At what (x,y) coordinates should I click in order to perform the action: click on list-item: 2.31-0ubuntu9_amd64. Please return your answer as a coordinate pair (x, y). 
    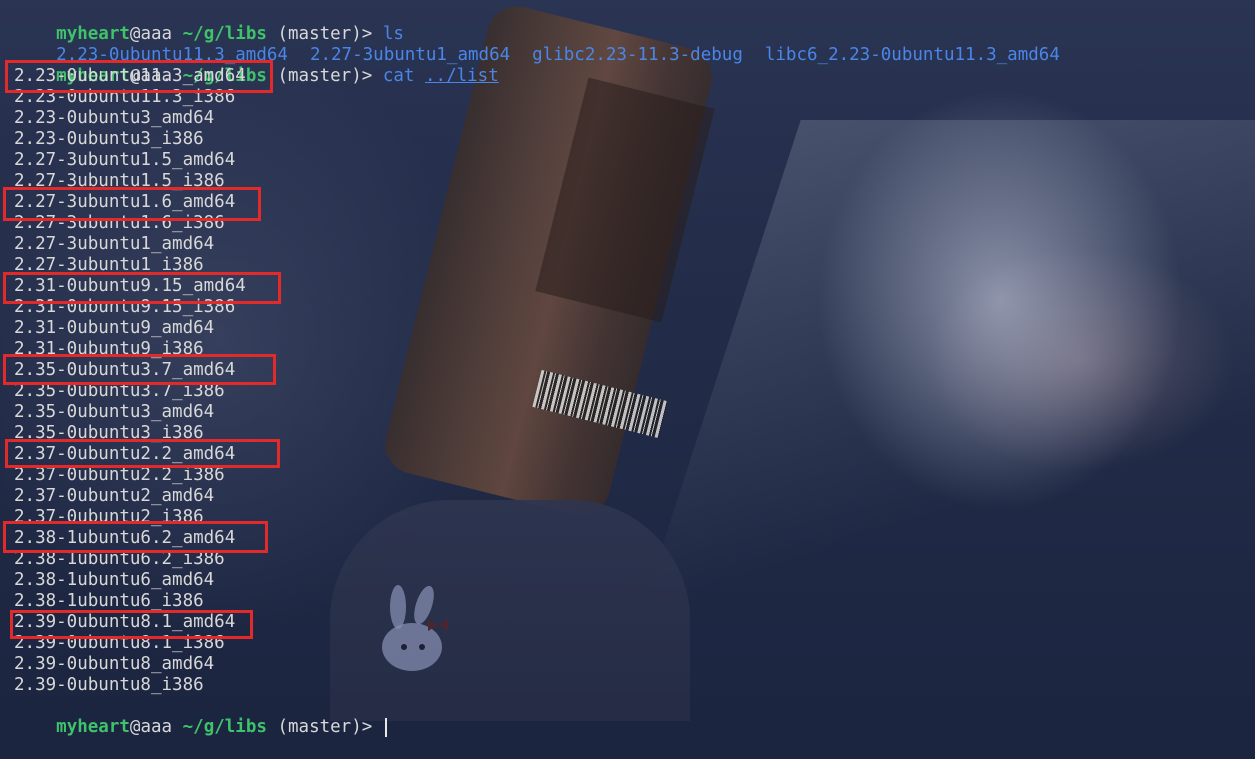
    Looking at the image, I should click on (114, 328).